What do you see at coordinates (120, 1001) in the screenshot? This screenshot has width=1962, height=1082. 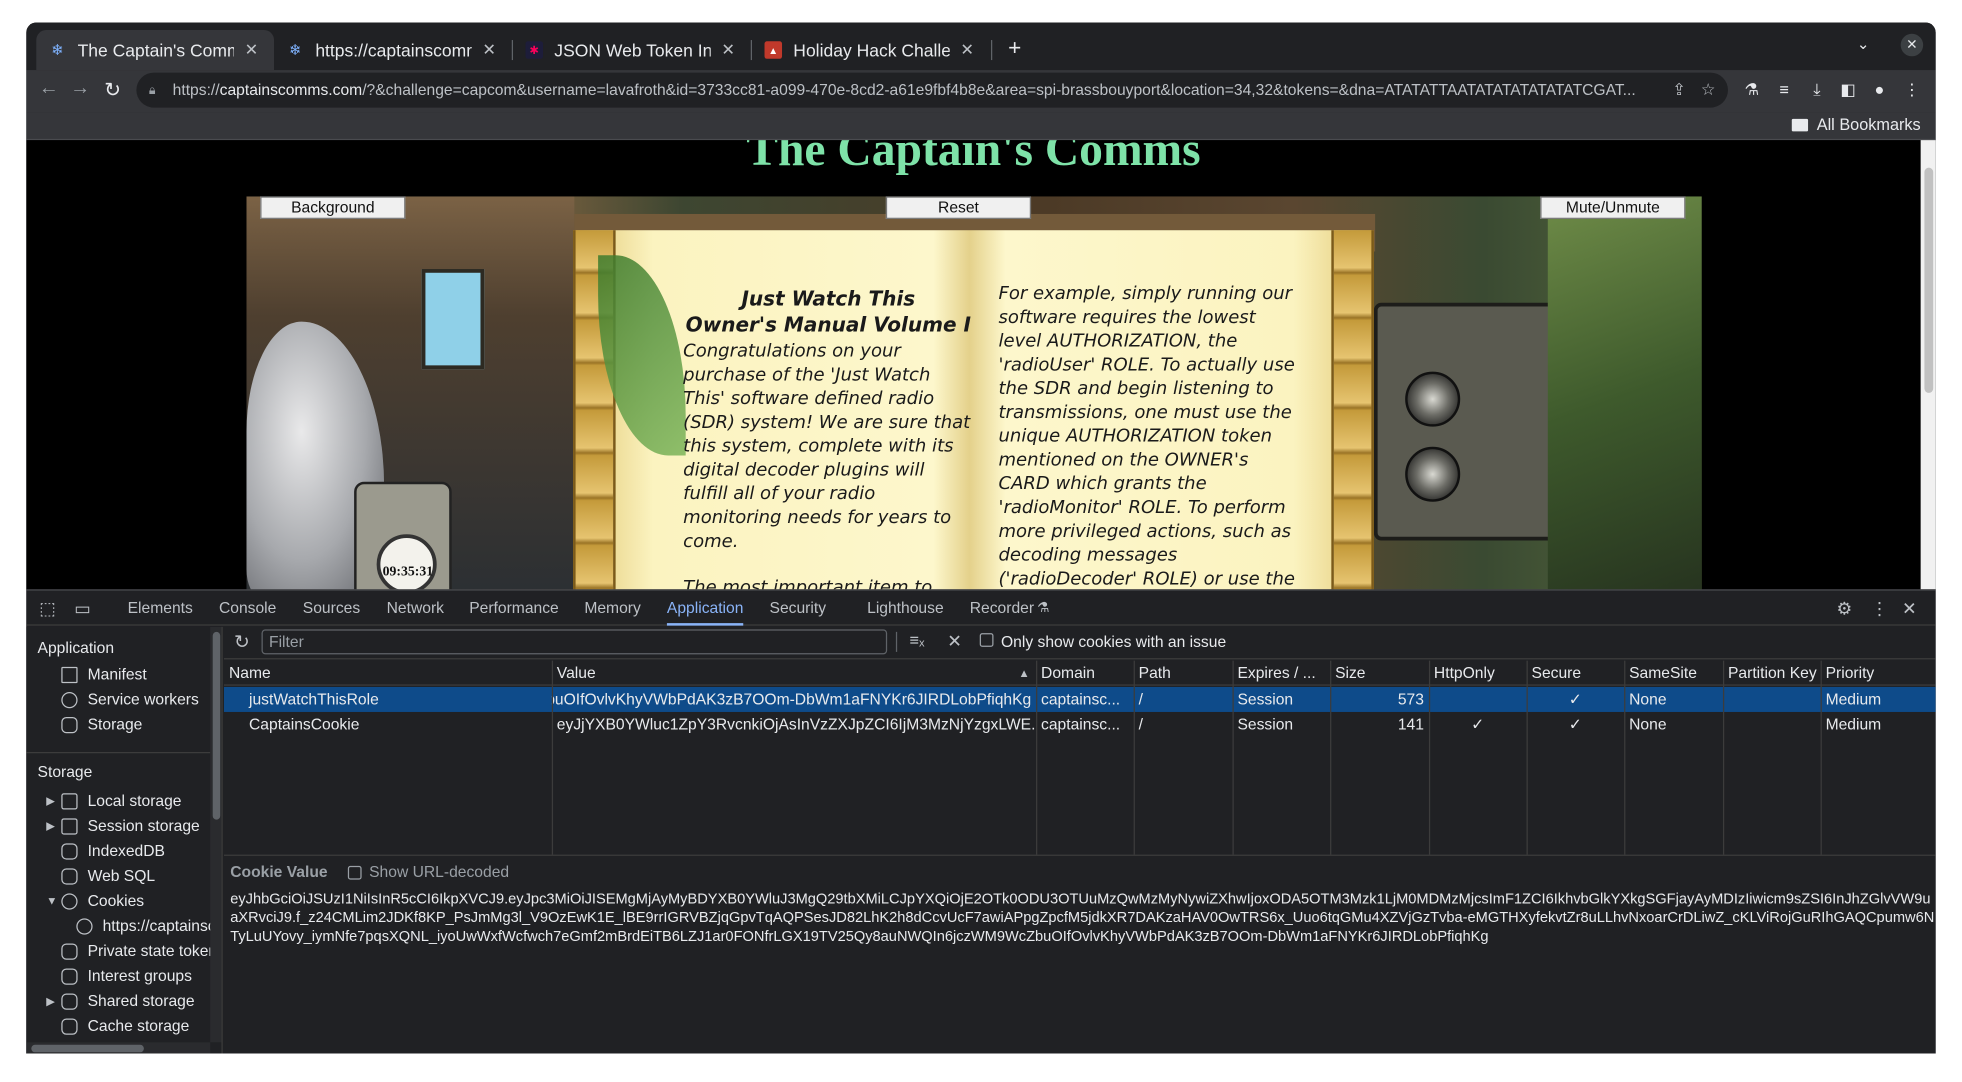 I see `sidebar-item-shared-storage: ▶ Shared storage` at bounding box center [120, 1001].